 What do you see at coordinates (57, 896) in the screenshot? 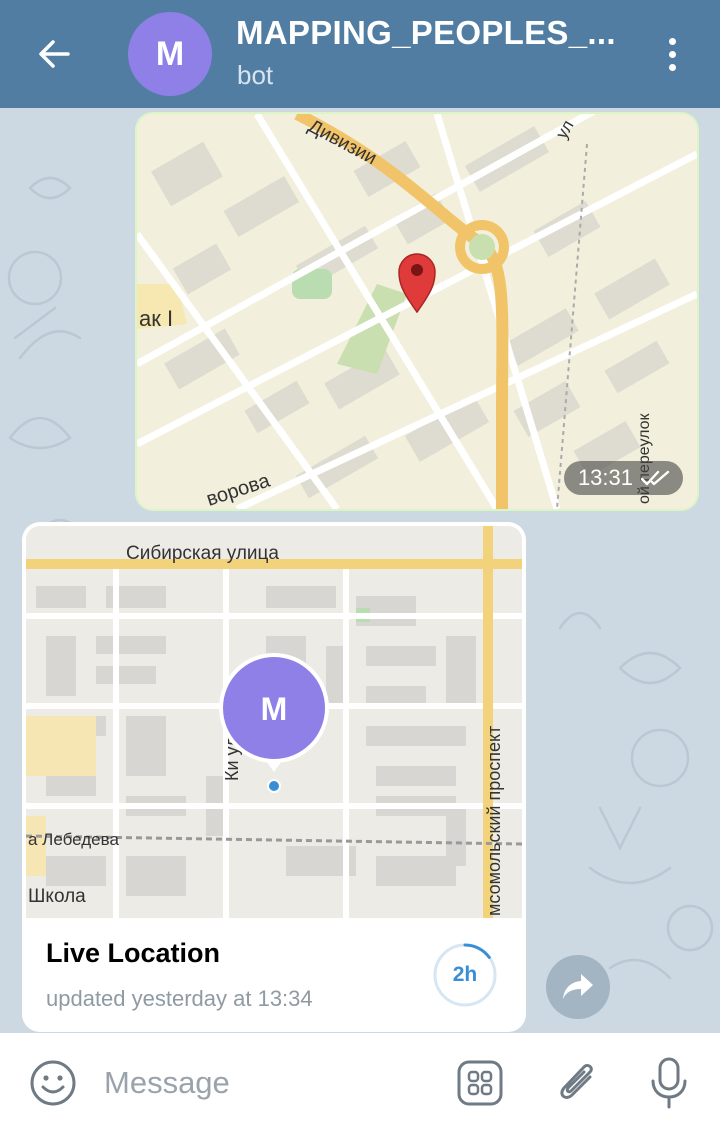
I see `map-label: Школа` at bounding box center [57, 896].